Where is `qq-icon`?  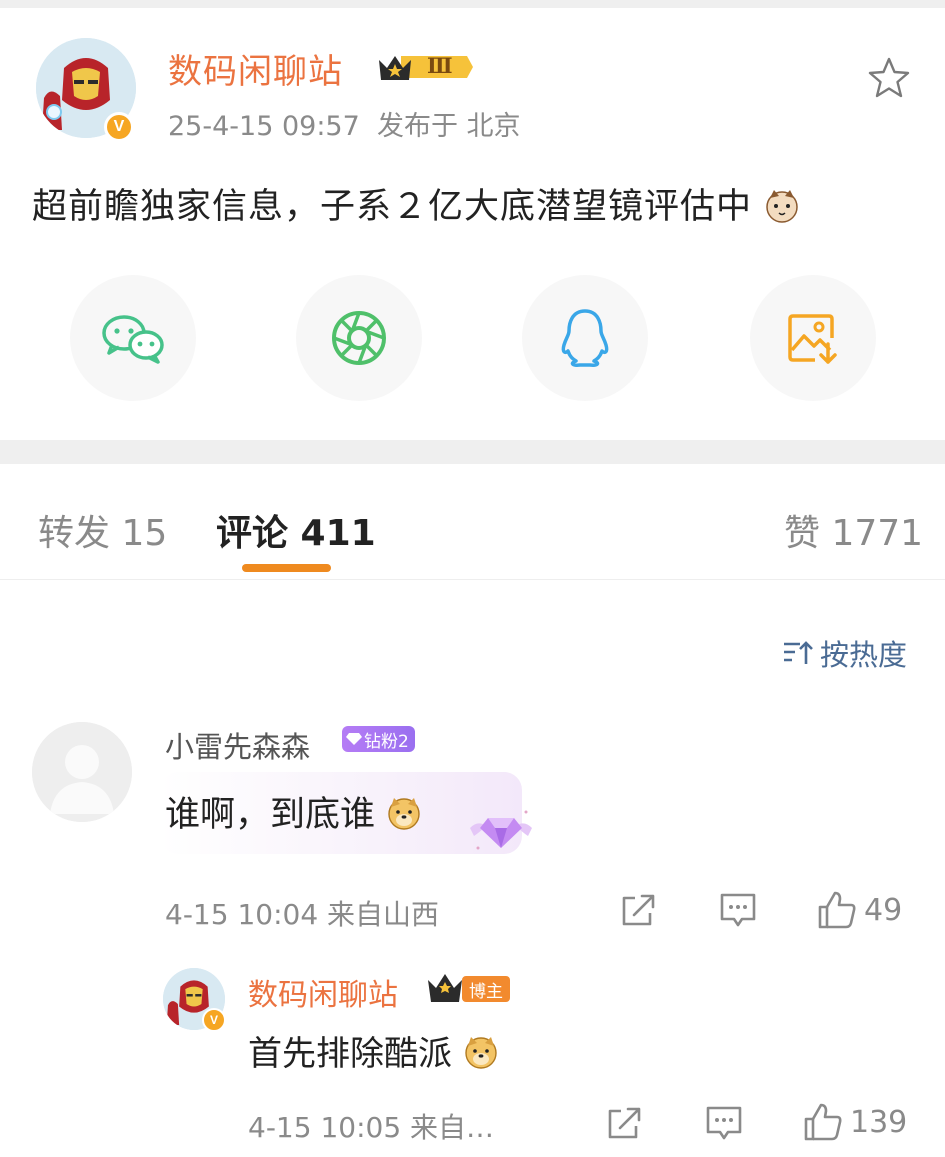
qq-icon is located at coordinates (585, 338).